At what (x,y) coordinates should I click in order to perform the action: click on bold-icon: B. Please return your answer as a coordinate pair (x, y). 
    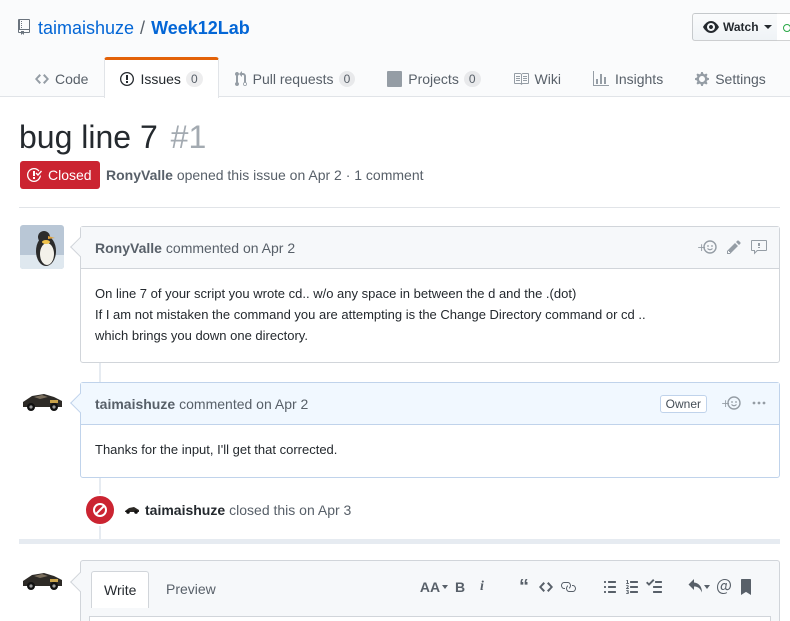
    Looking at the image, I should click on (460, 587).